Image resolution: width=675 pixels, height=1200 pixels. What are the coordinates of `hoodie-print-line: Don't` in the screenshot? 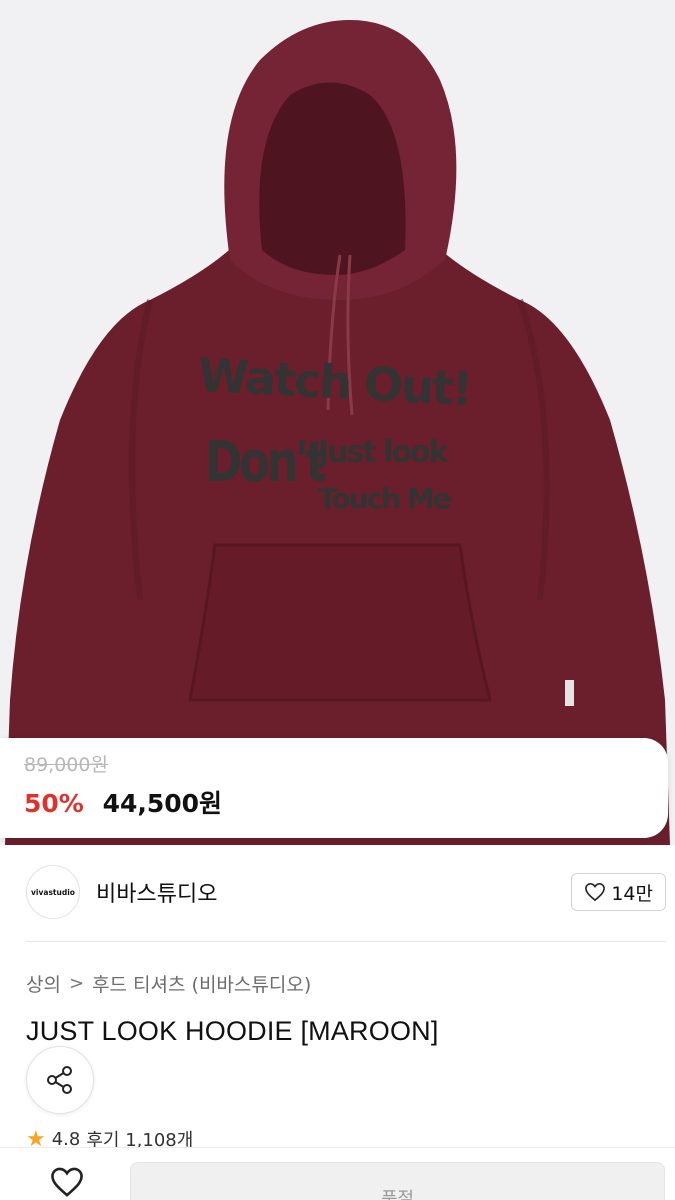 It's located at (266, 462).